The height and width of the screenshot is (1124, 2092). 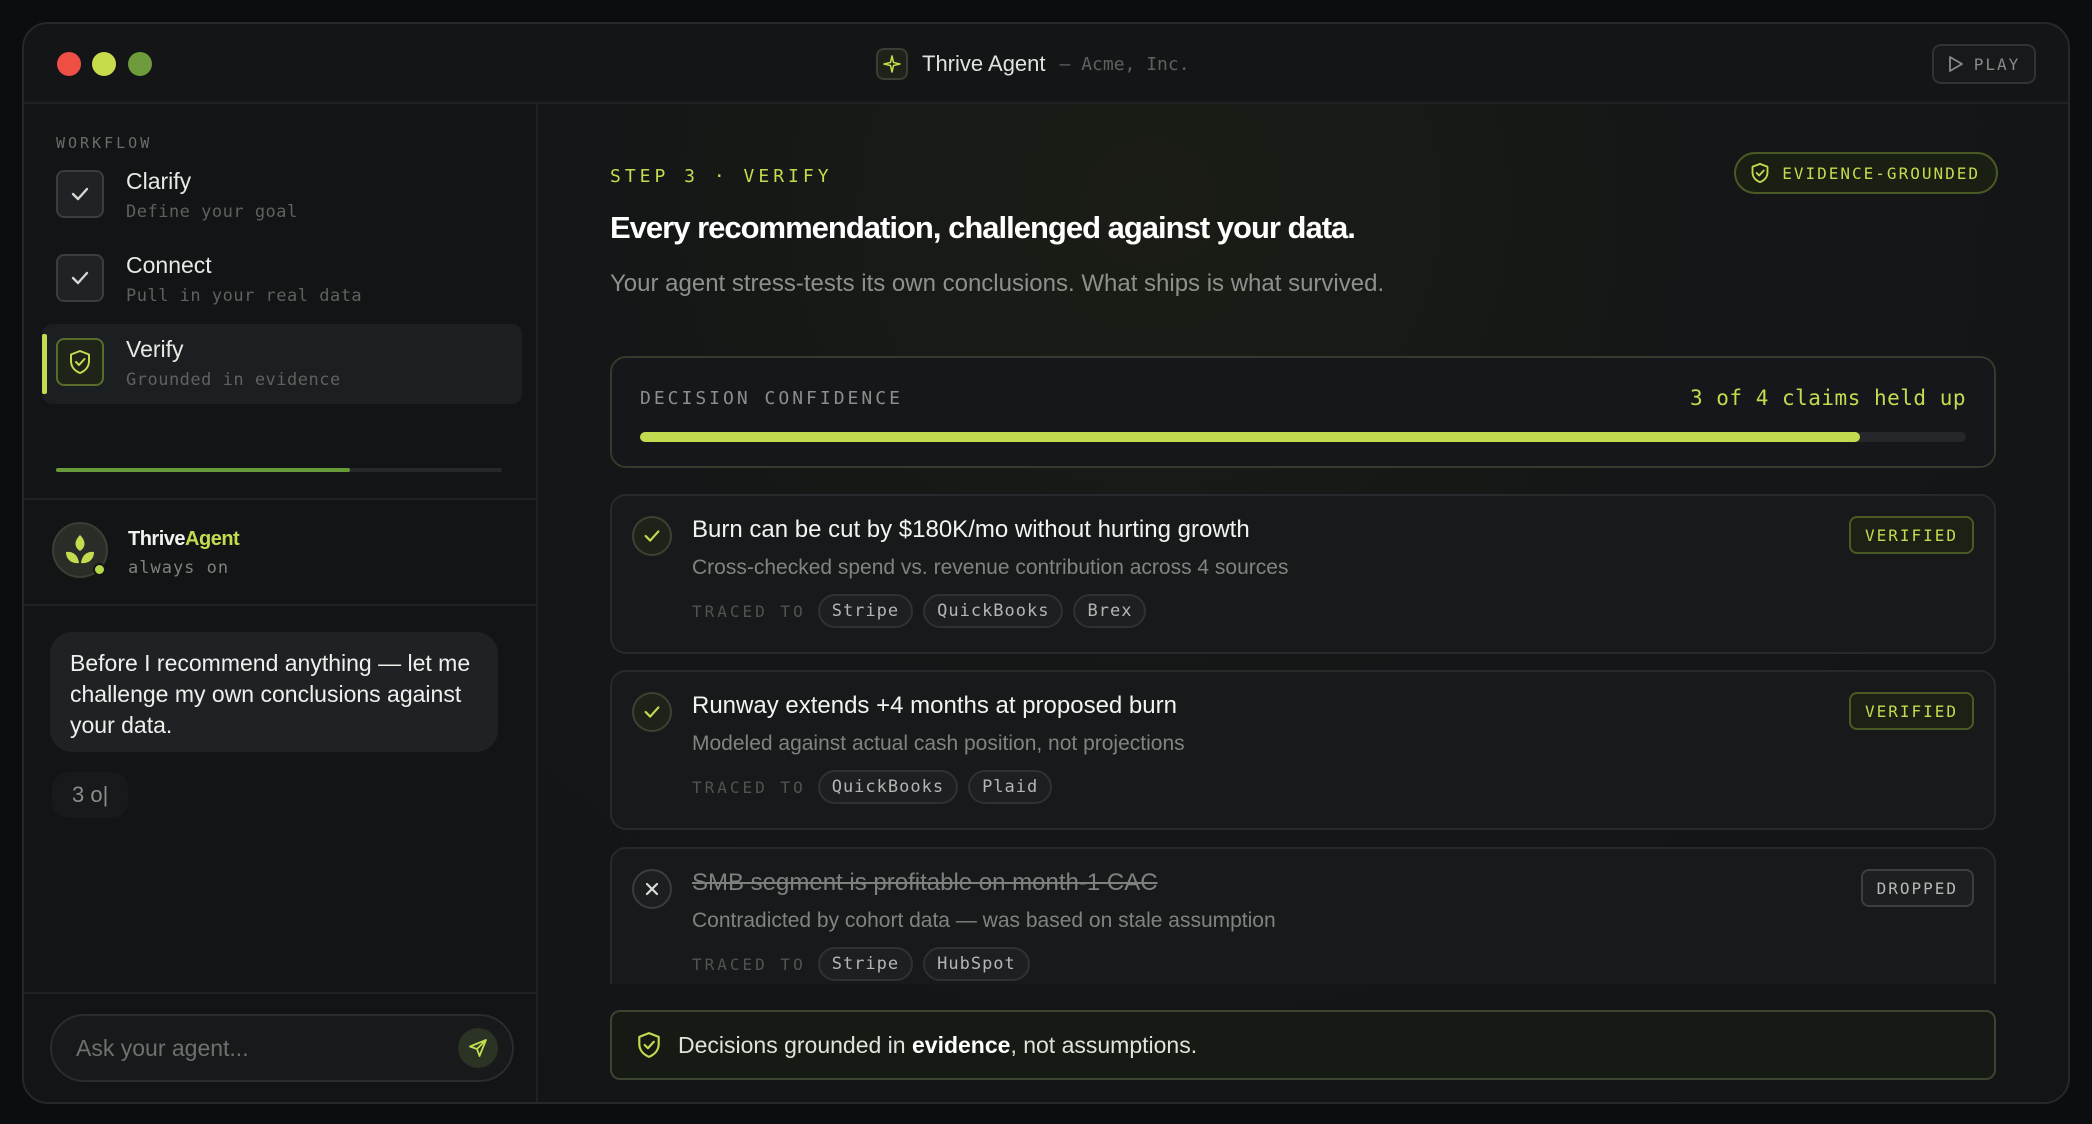 I want to click on source-chip-plaid: Plaid, so click(x=1010, y=787).